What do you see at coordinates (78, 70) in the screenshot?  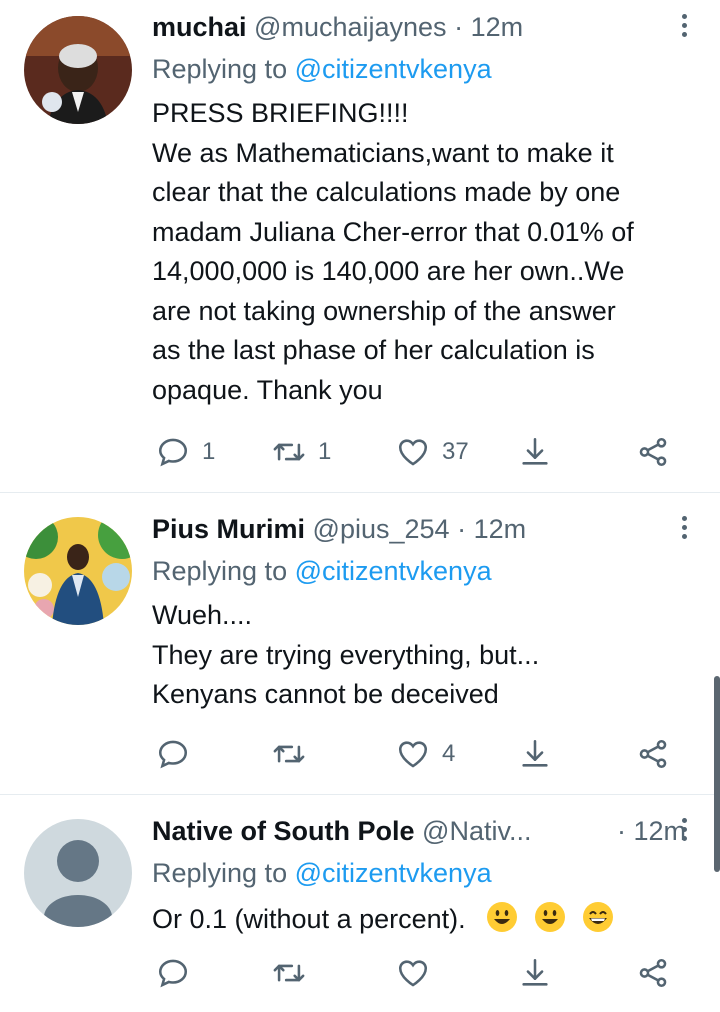 I see `avatar-muchai` at bounding box center [78, 70].